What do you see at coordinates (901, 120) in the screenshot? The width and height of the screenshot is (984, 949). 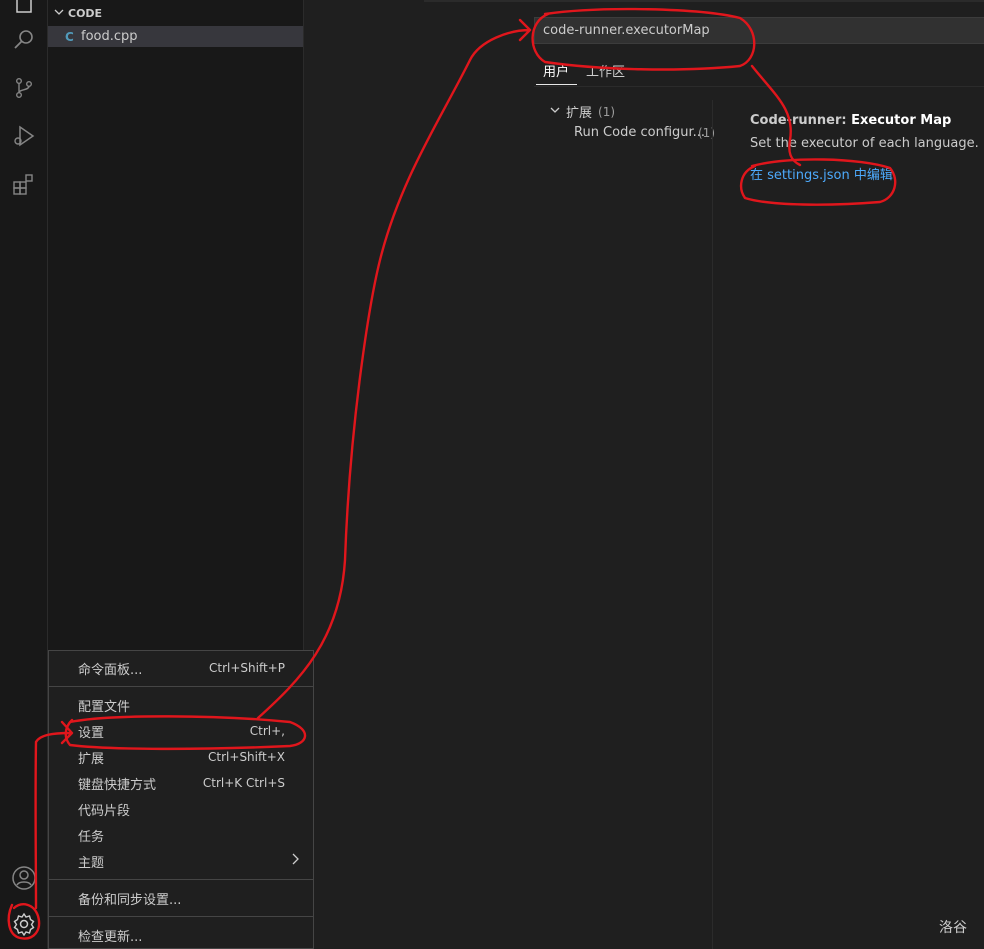 I see `setting-name: Executor Map` at bounding box center [901, 120].